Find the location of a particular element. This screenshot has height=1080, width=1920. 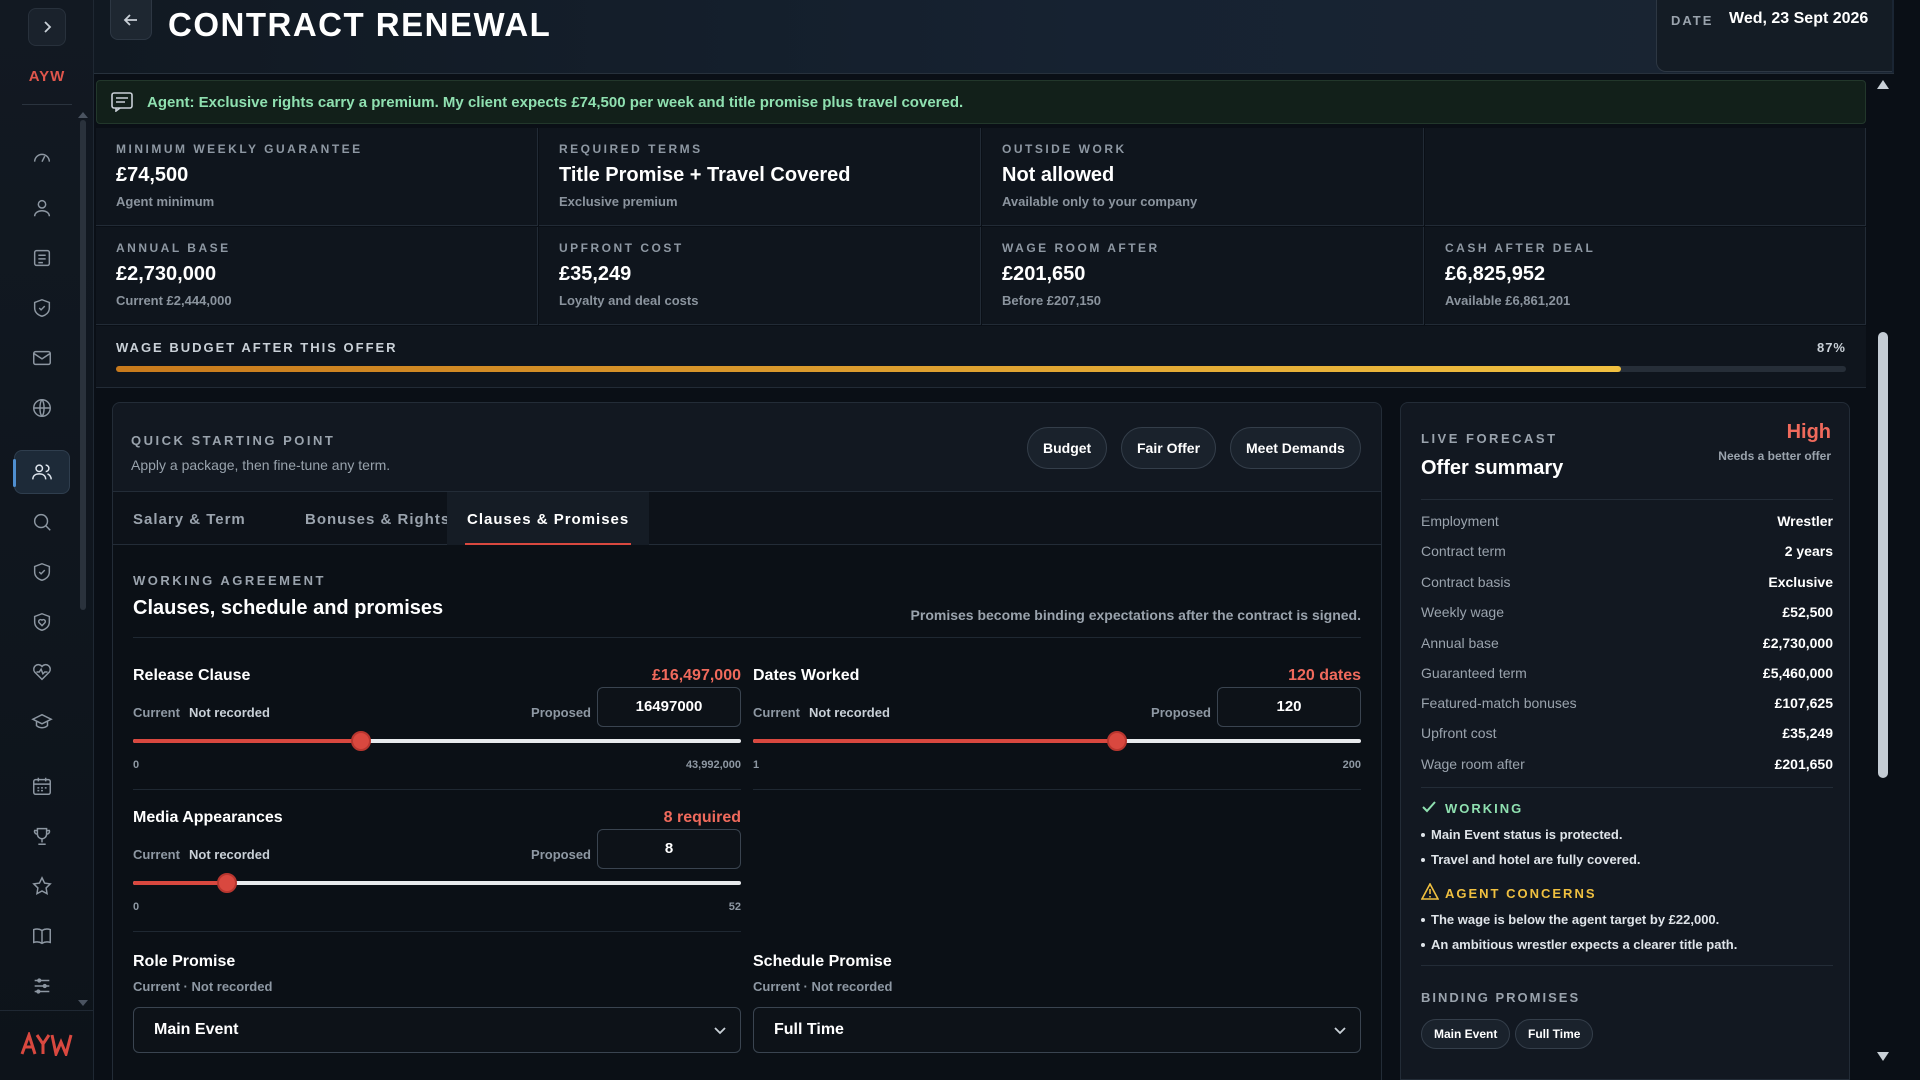

stat-value: £74,500 is located at coordinates (152, 175).